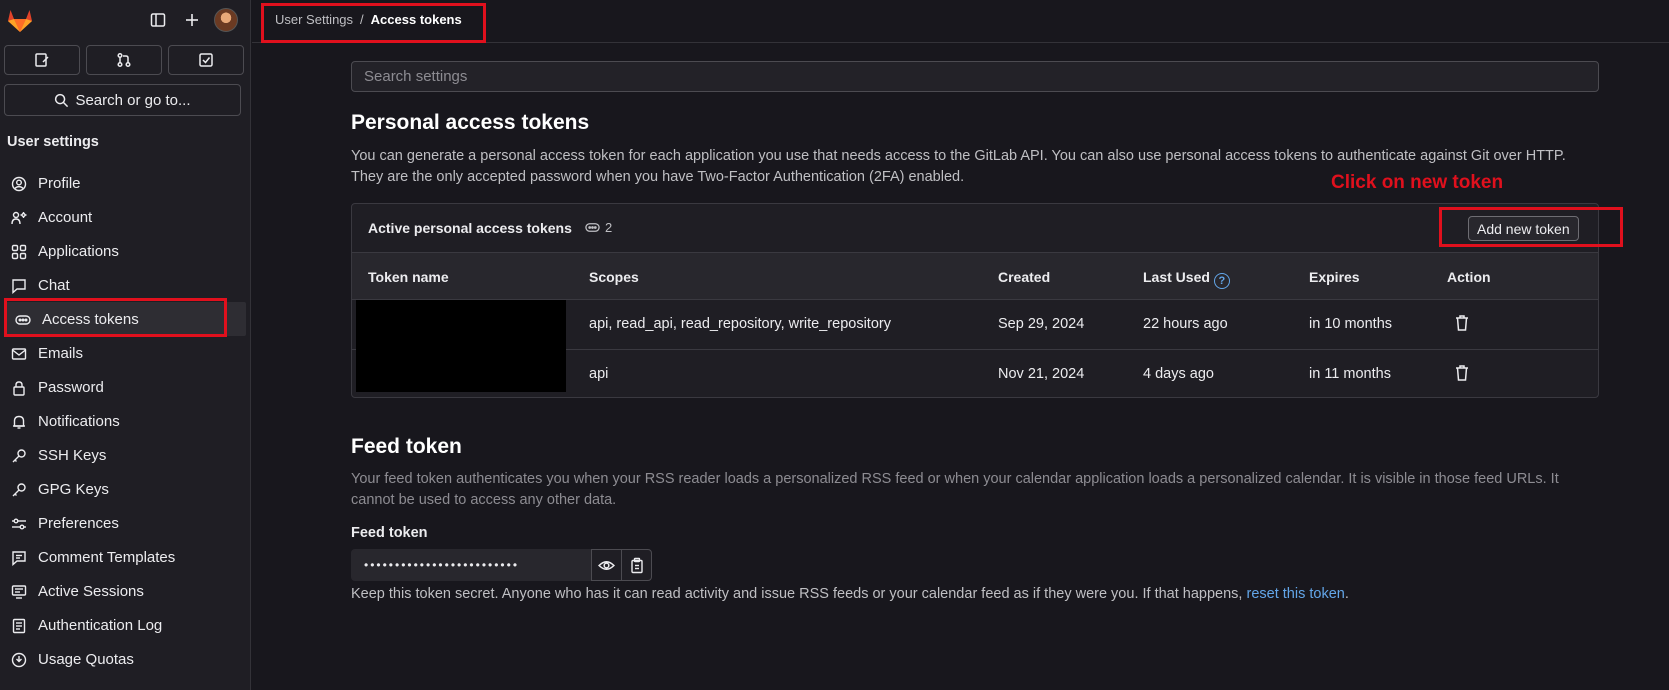 The image size is (1669, 690). I want to click on redacted-token-names, so click(461, 346).